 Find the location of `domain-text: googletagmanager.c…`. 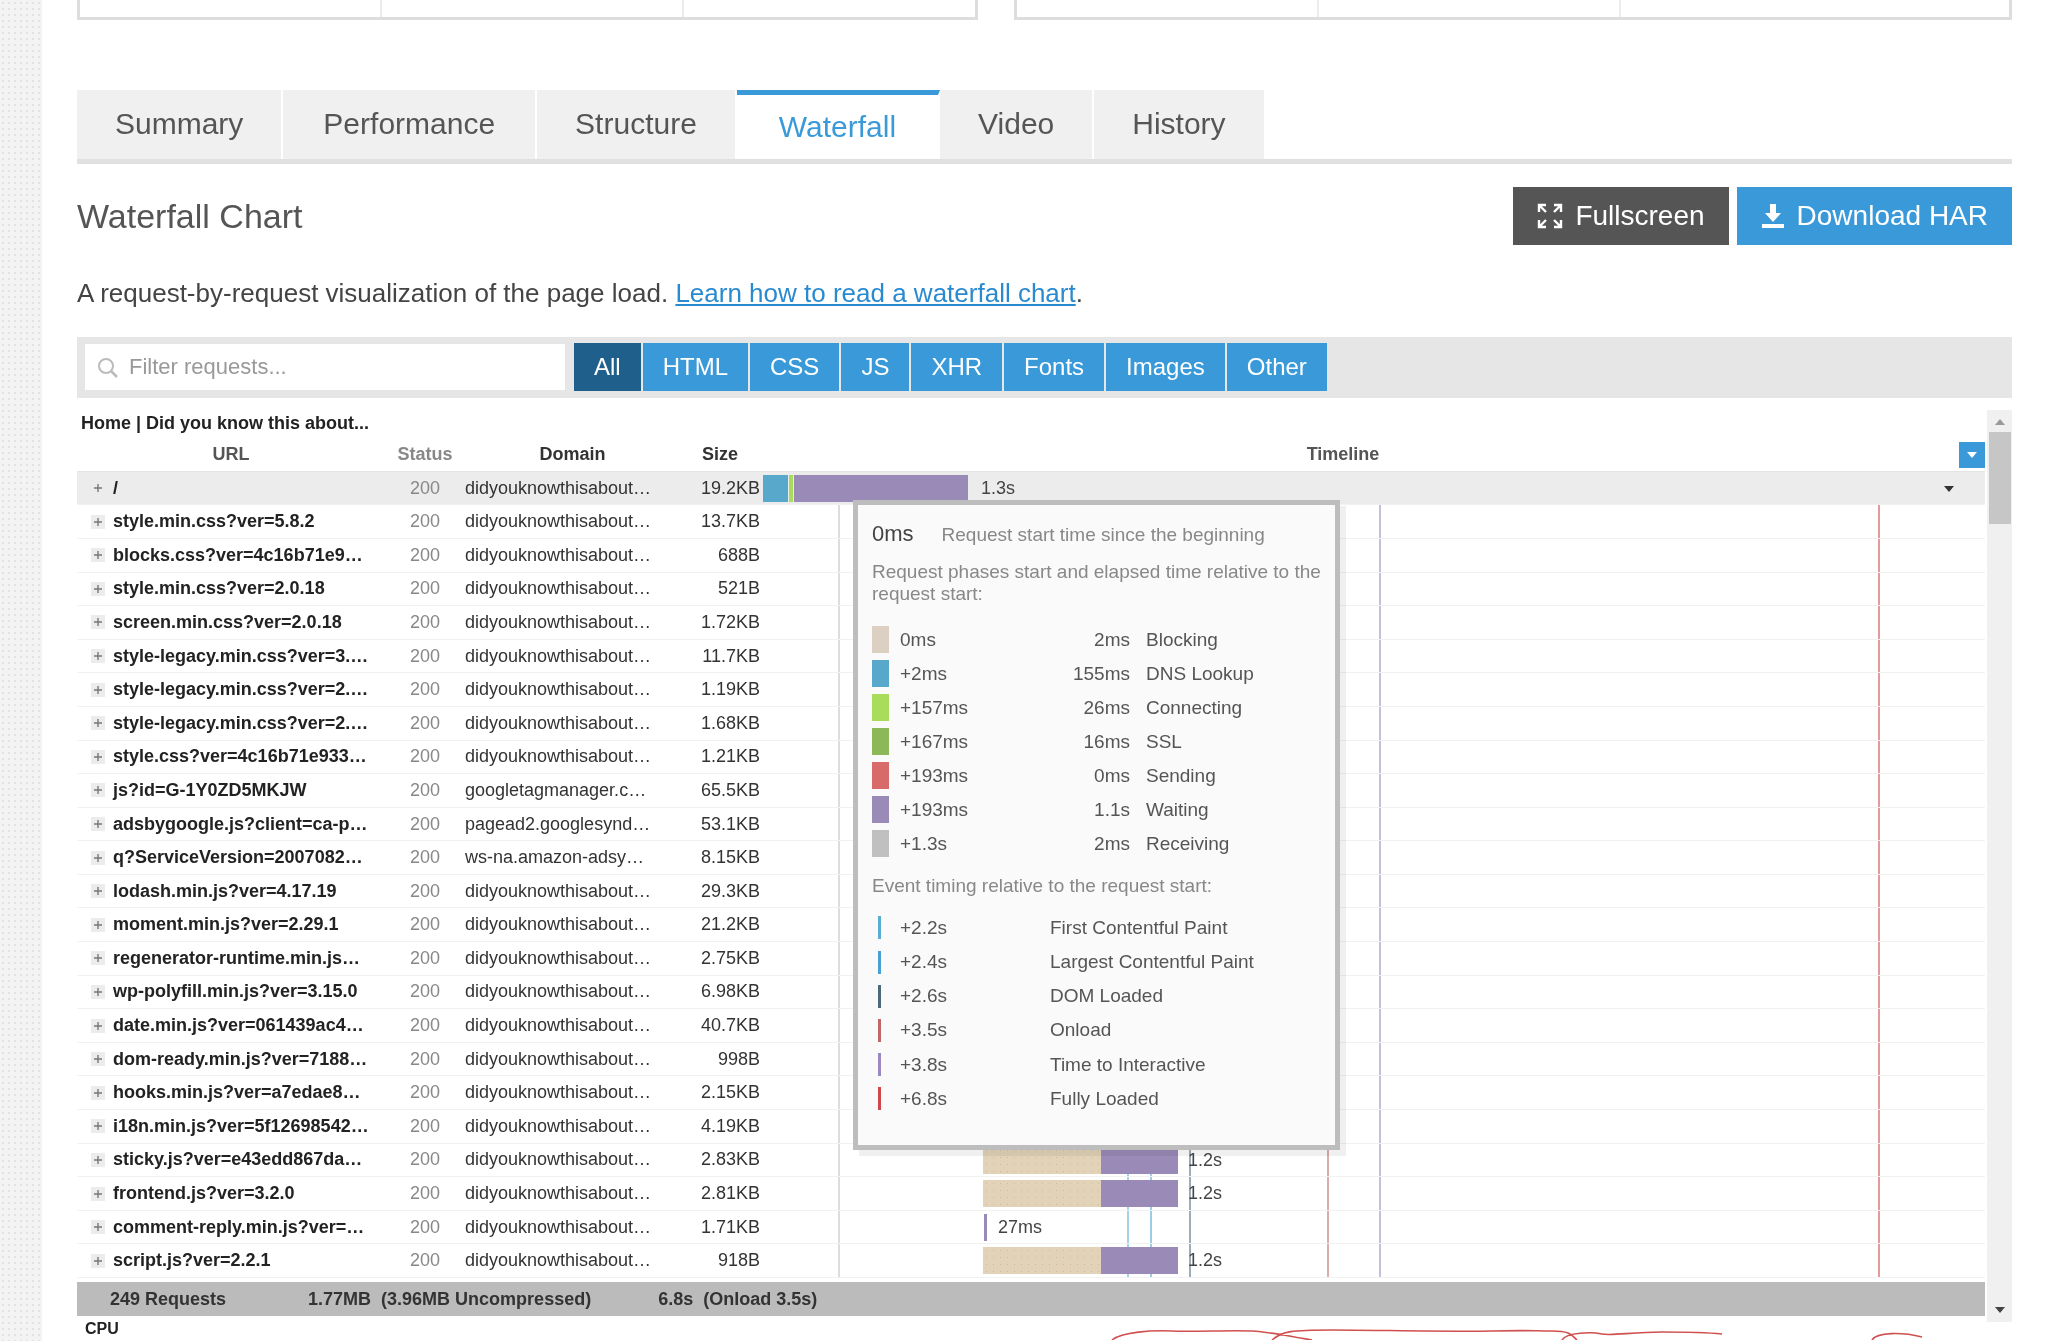

domain-text: googletagmanager.c… is located at coordinates (556, 789).